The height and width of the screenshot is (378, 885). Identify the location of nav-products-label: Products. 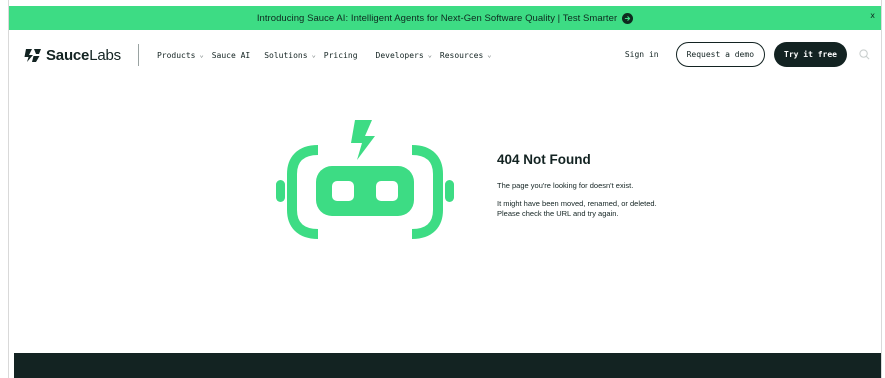
(176, 55).